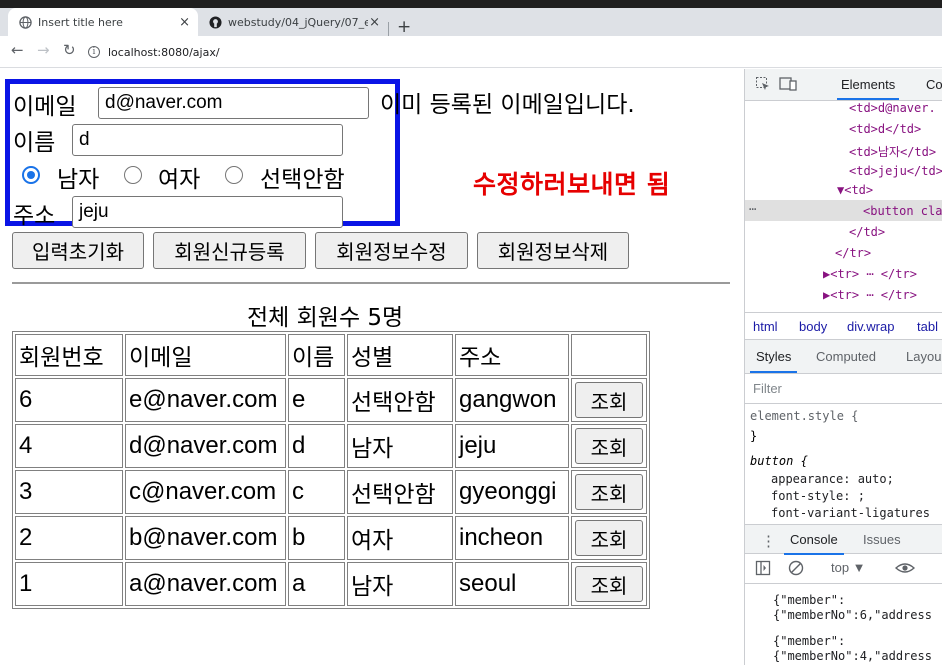 Image resolution: width=942 pixels, height=665 pixels. What do you see at coordinates (892, 108) in the screenshot?
I see `dom-line: <td>d@naver.` at bounding box center [892, 108].